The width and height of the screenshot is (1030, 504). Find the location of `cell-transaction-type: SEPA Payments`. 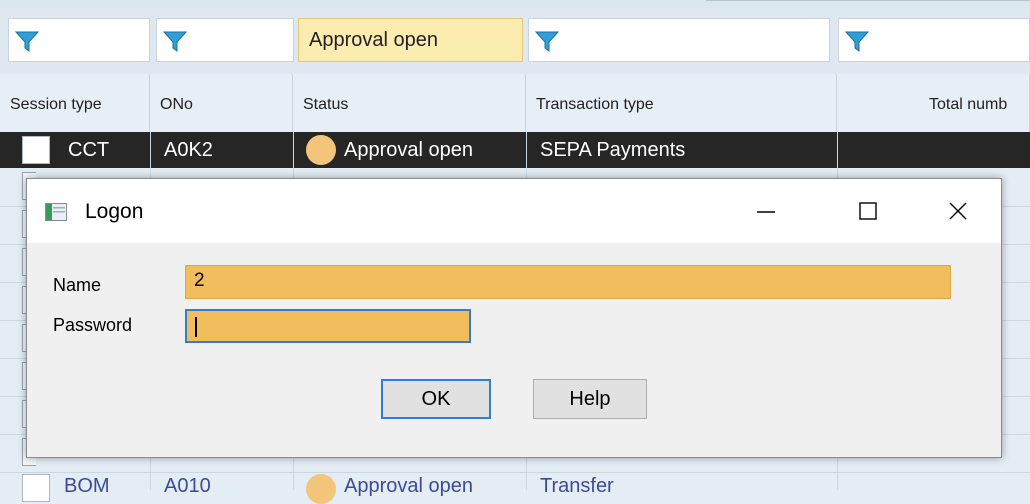

cell-transaction-type: SEPA Payments is located at coordinates (613, 150).